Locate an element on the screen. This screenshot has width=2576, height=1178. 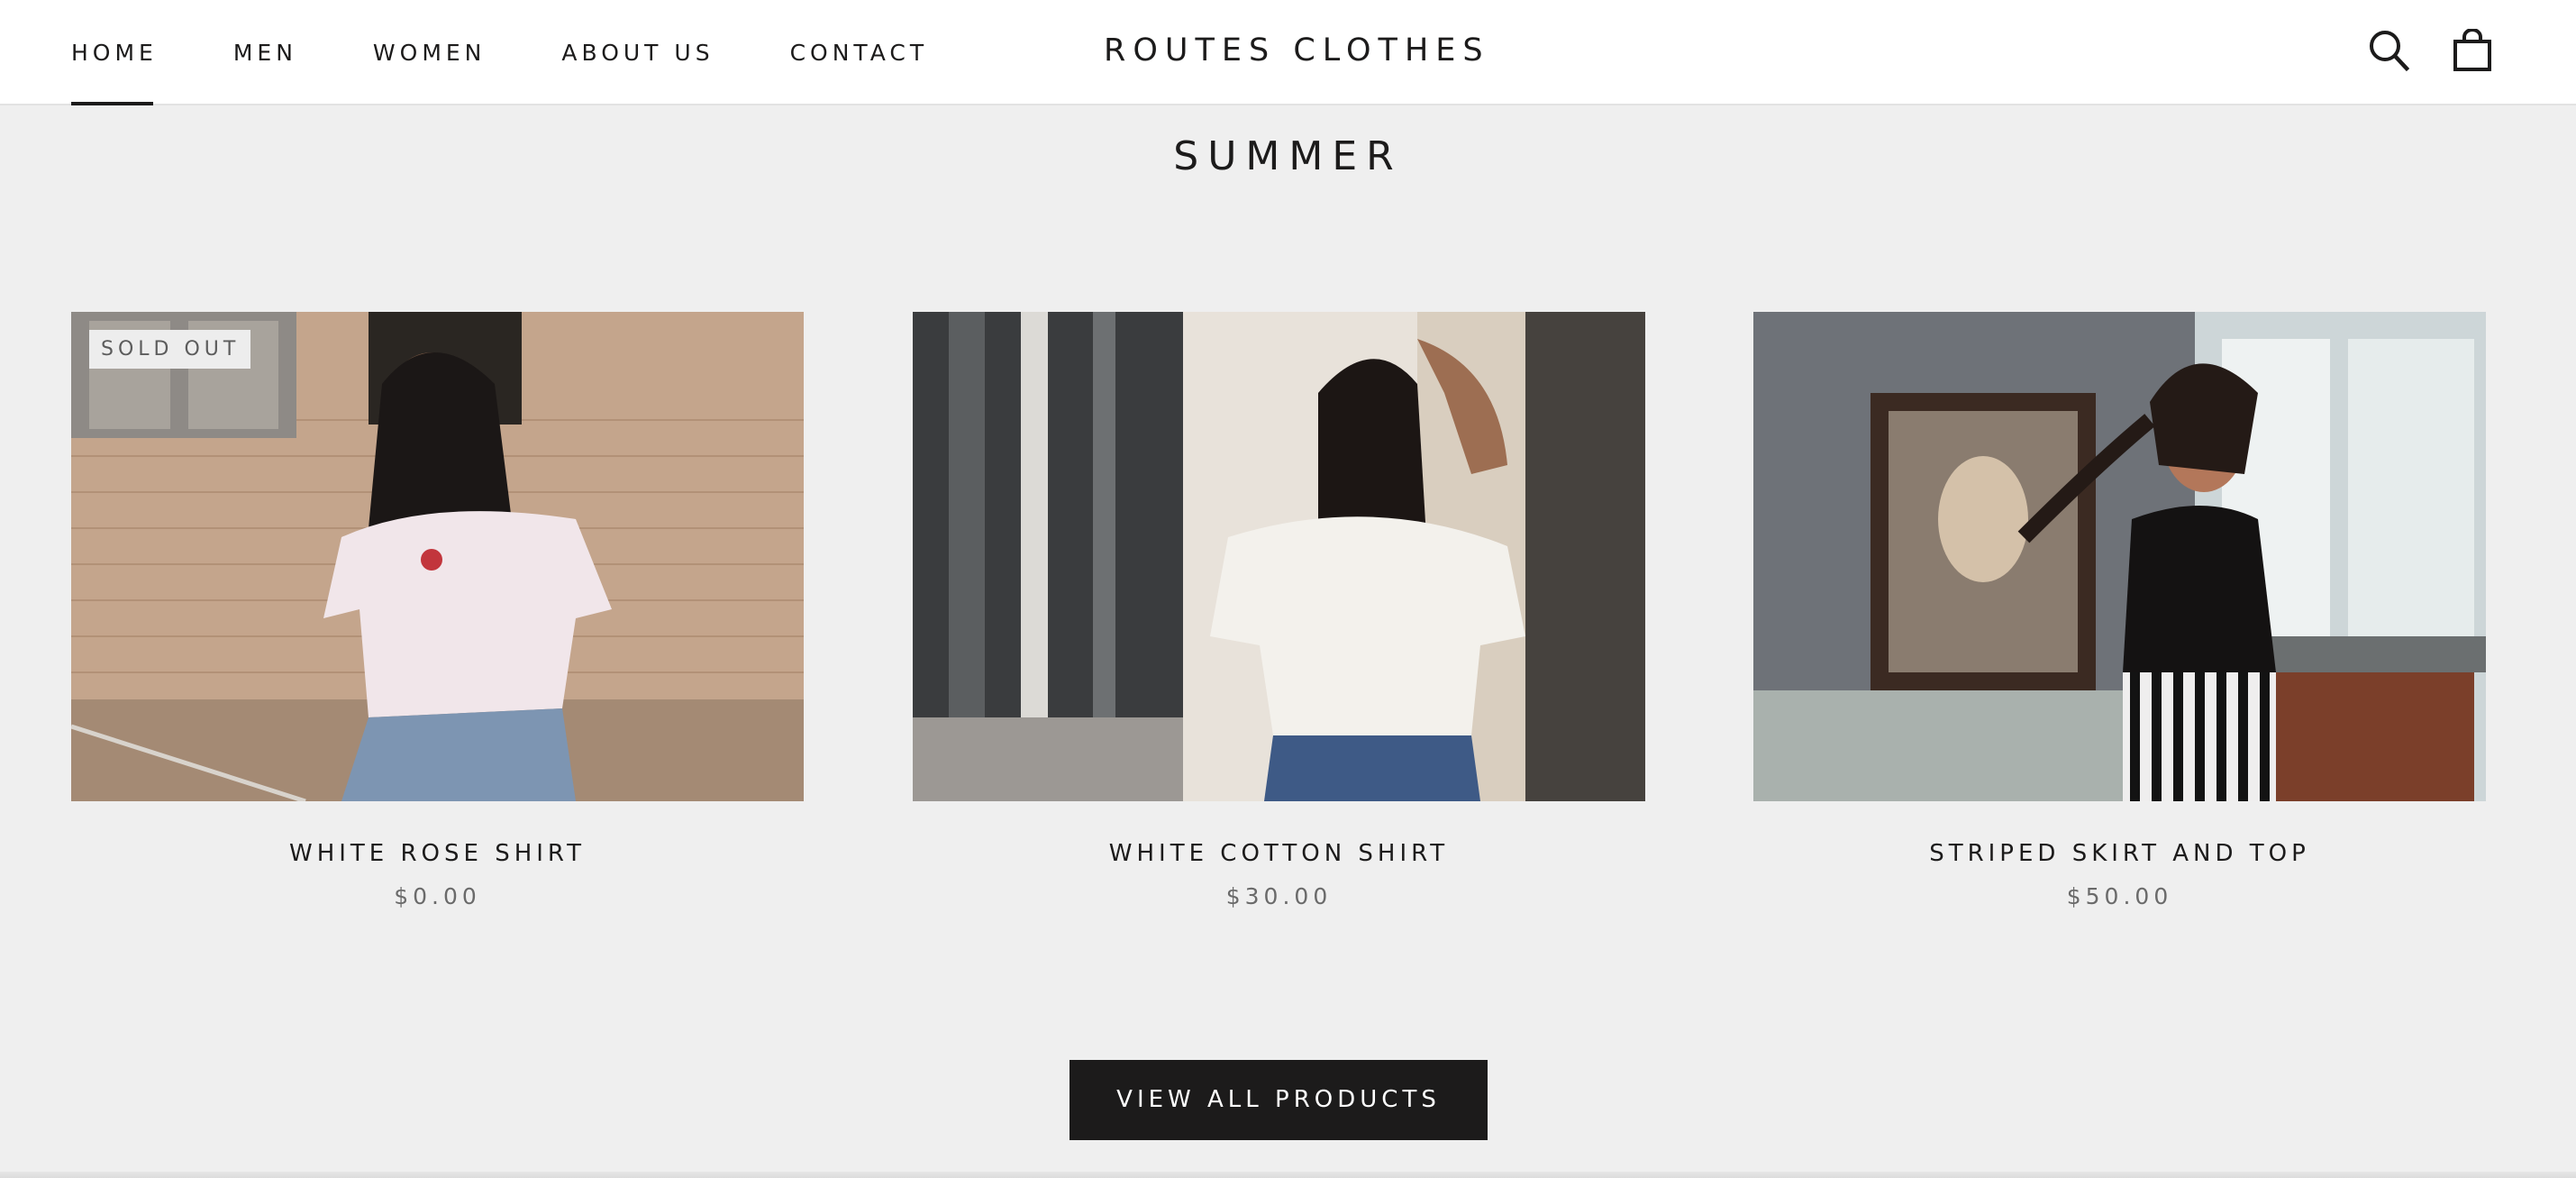
product-card: STRIPED SKIRT AND TOP $50.00 is located at coordinates (2119, 611).